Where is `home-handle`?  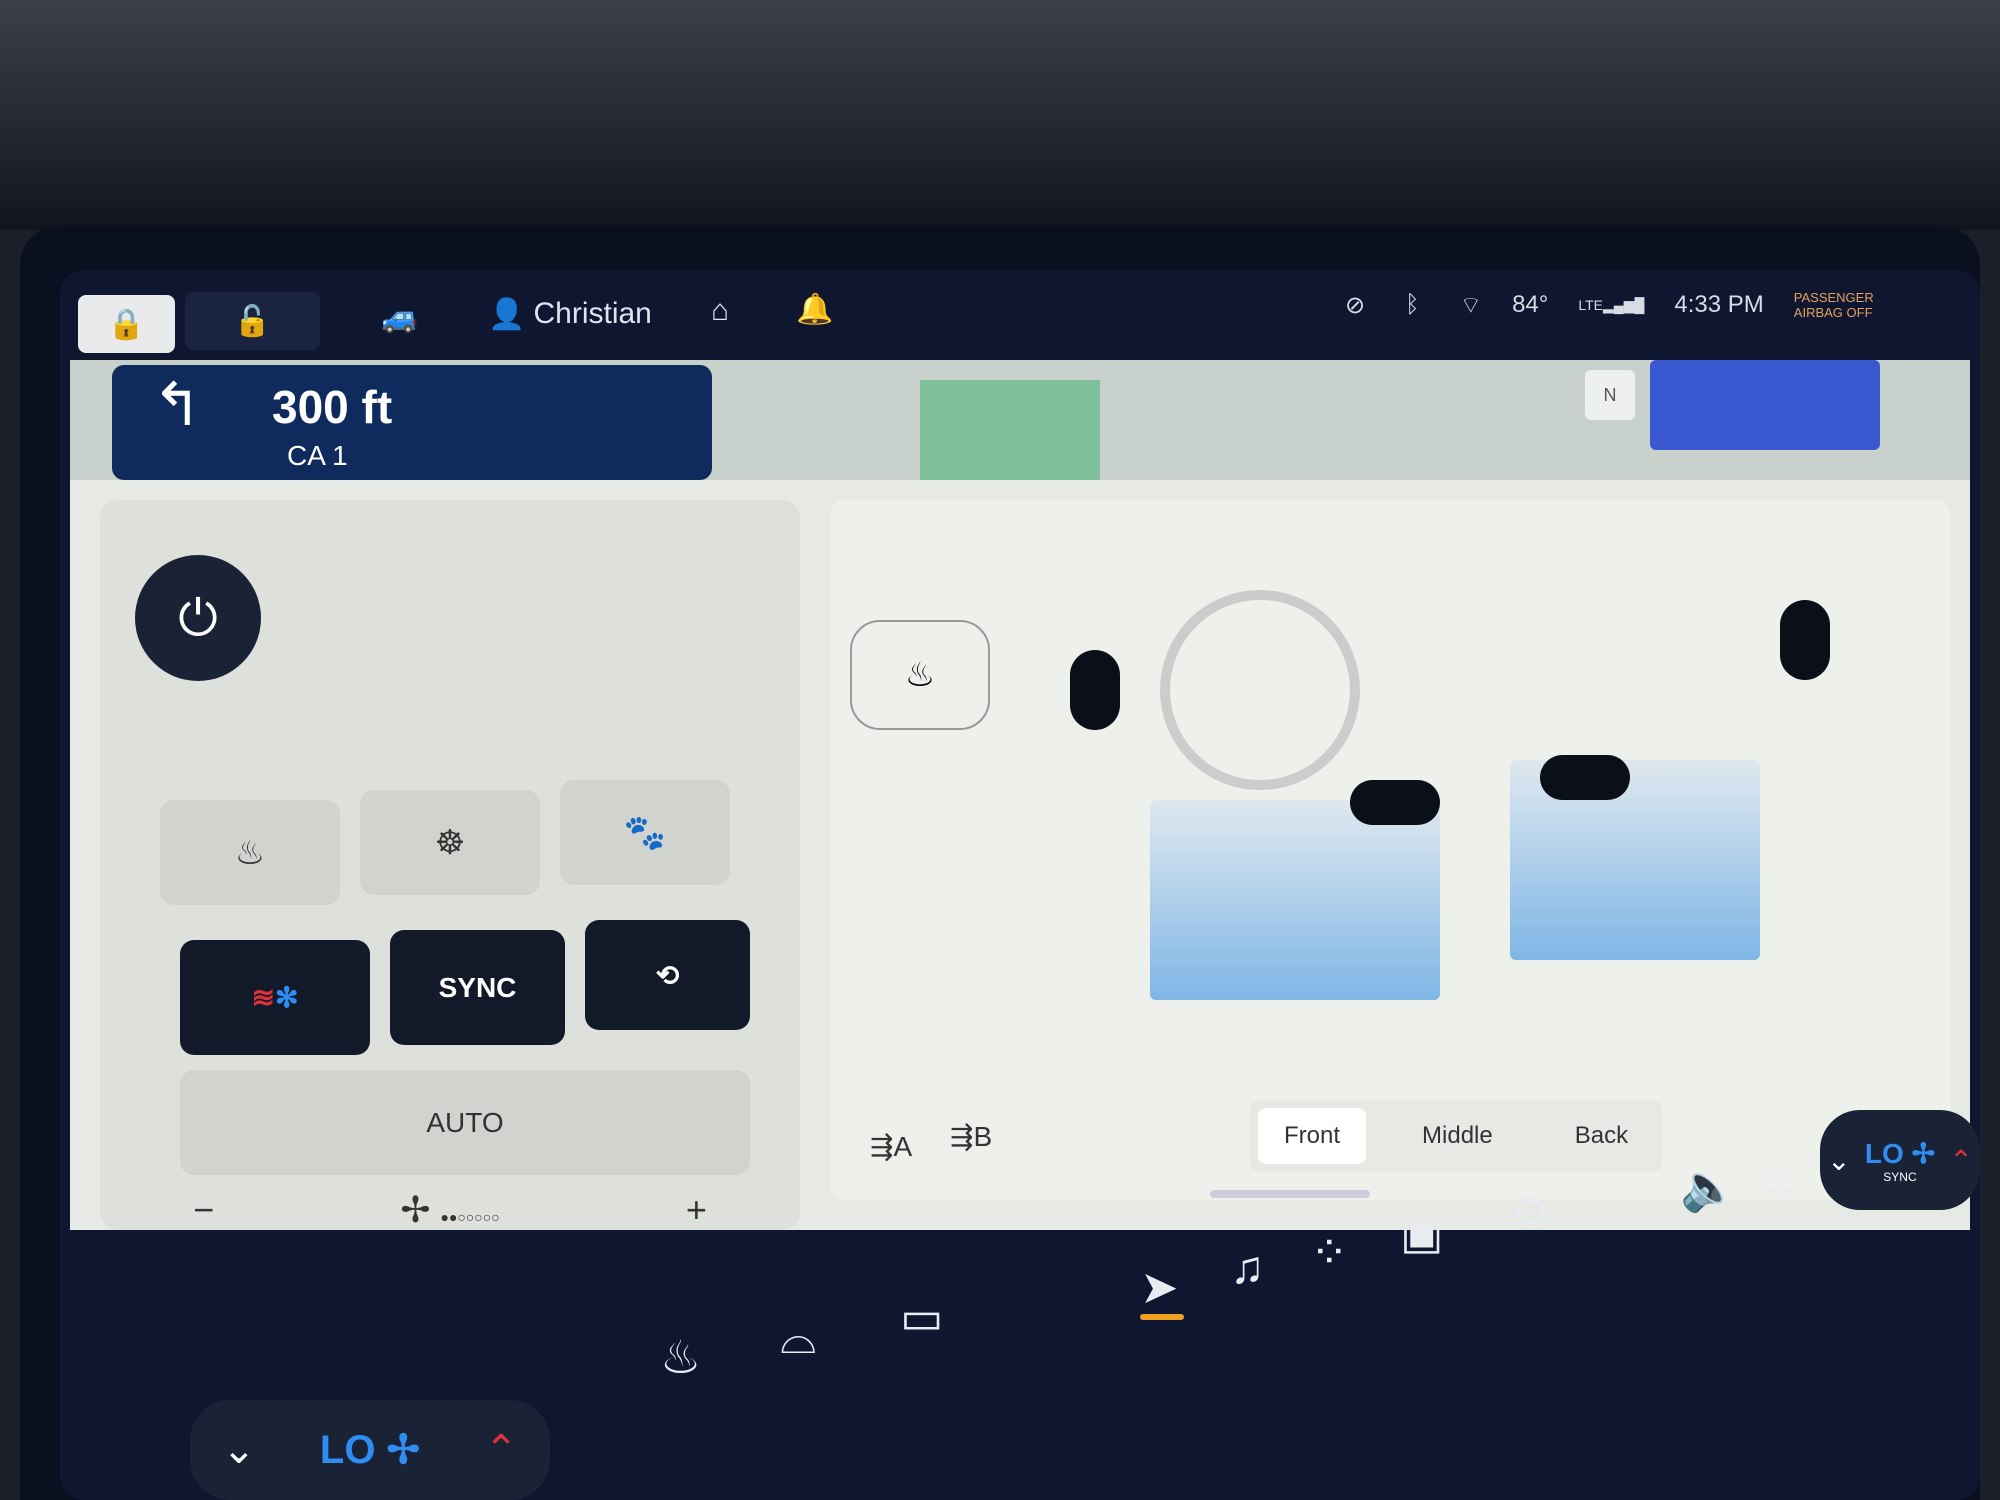 home-handle is located at coordinates (1290, 1194).